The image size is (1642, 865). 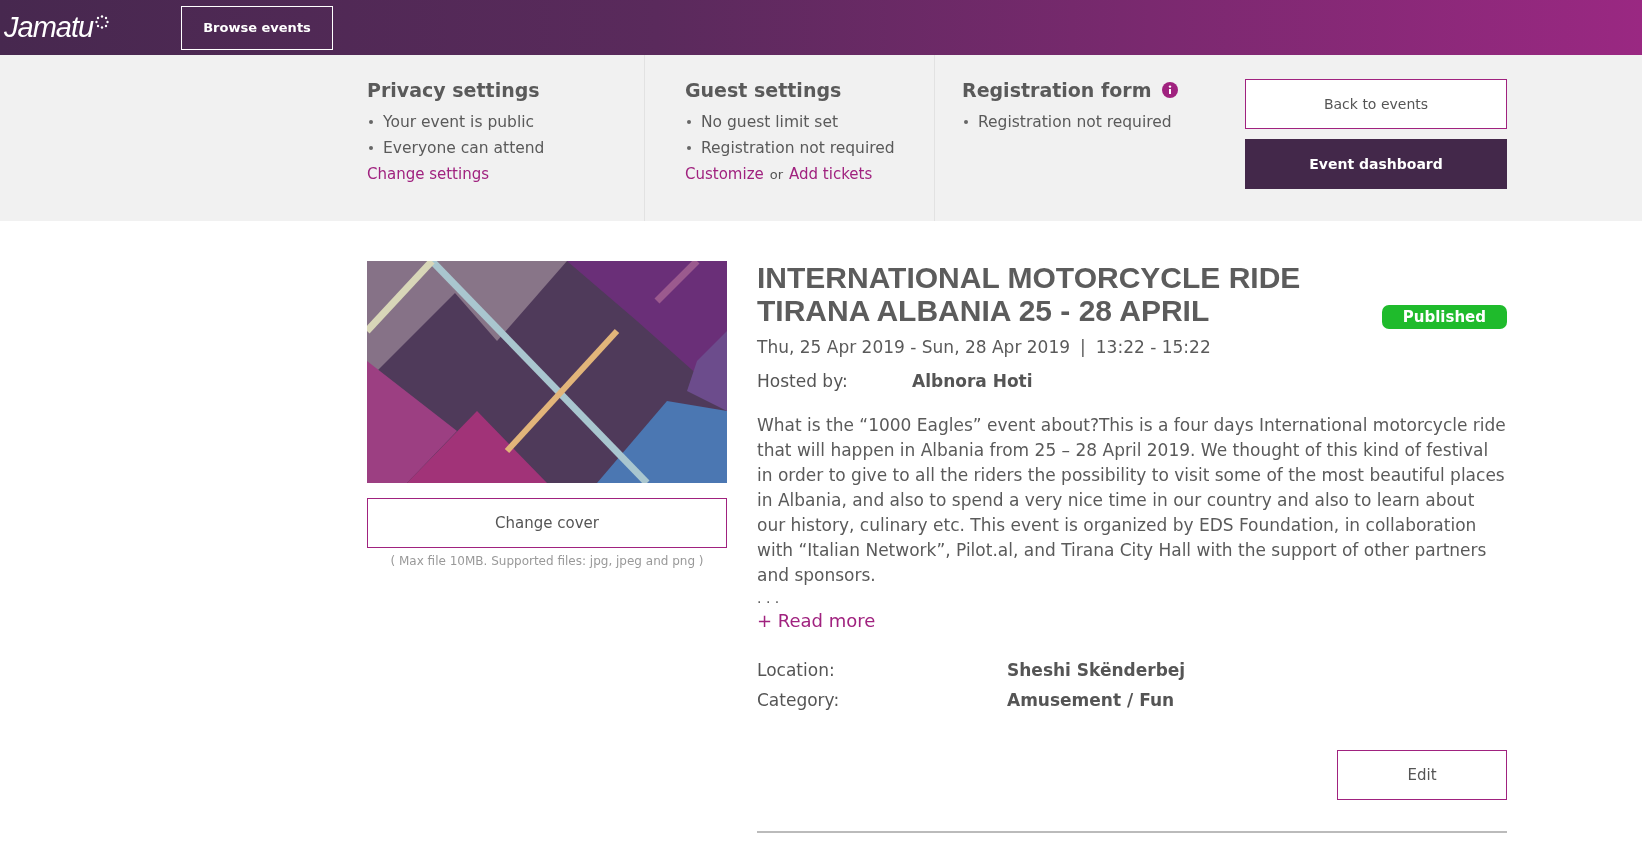 I want to click on detail-label: Location:, so click(x=796, y=670).